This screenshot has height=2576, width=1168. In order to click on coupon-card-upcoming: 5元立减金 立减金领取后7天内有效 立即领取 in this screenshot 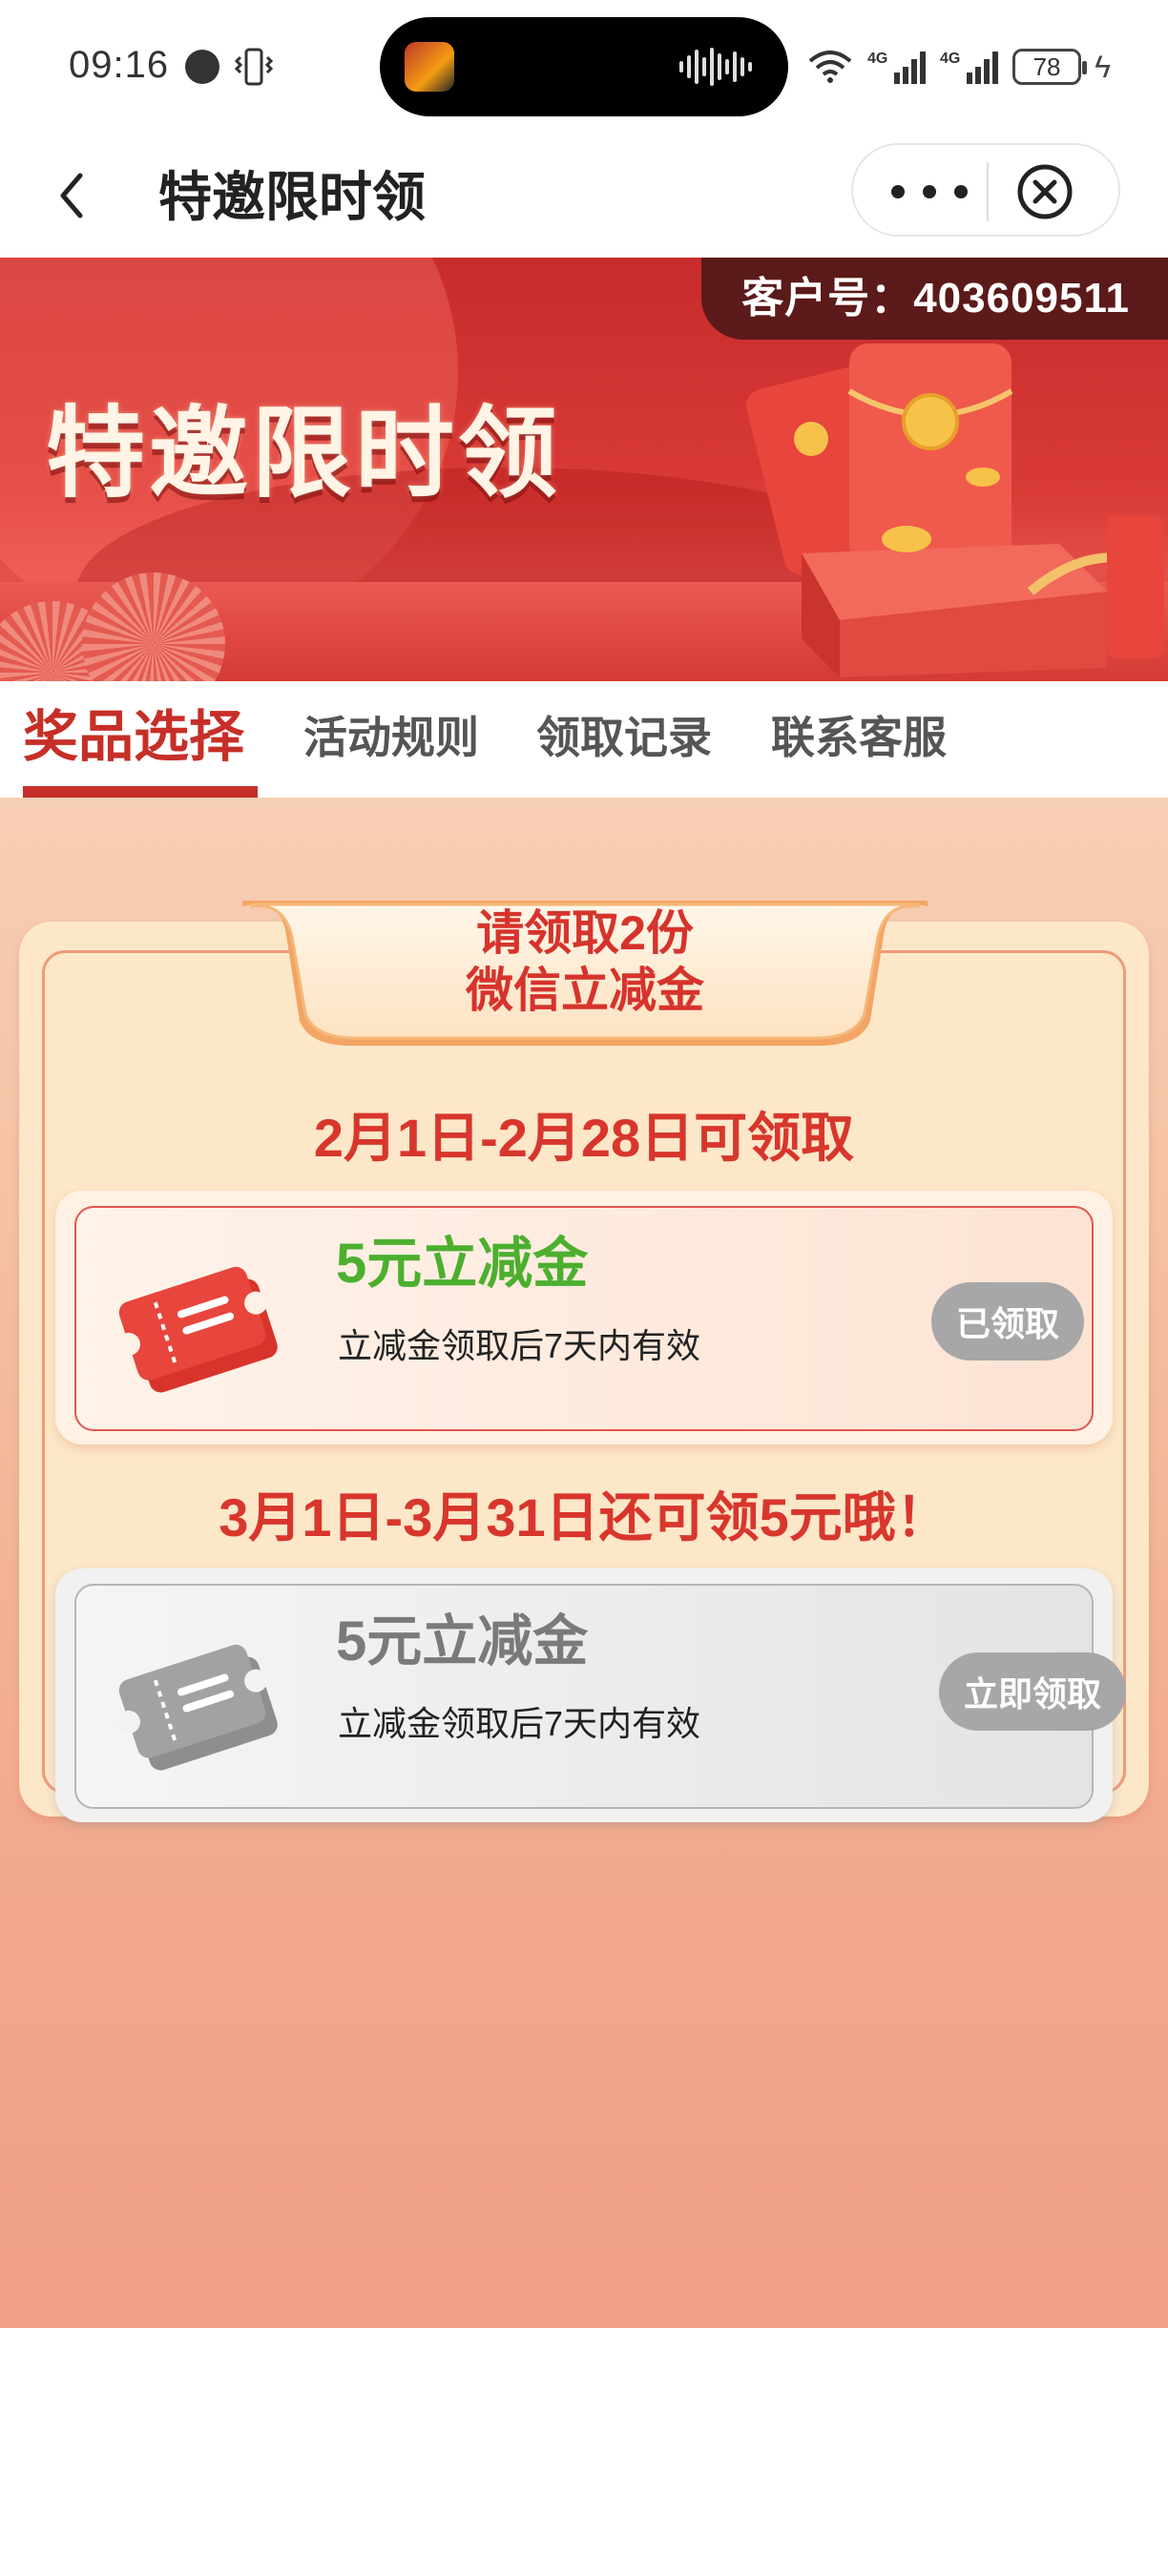, I will do `click(590, 1695)`.